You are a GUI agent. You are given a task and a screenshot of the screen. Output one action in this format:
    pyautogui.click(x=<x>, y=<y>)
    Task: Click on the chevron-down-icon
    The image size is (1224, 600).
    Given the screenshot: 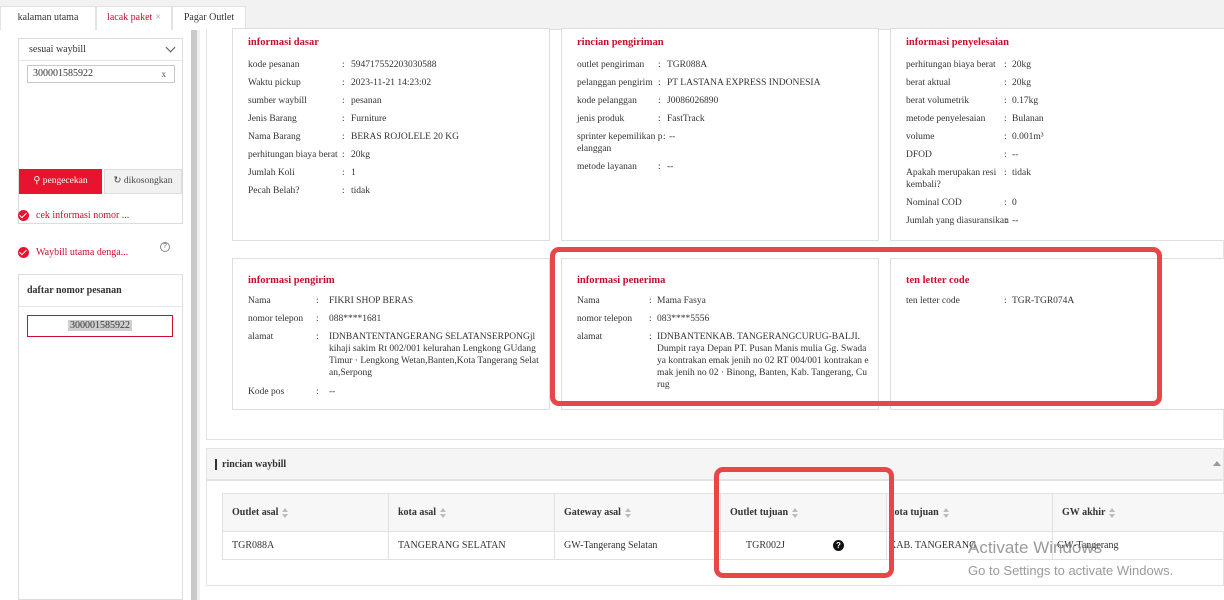 What is the action you would take?
    pyautogui.click(x=170, y=47)
    